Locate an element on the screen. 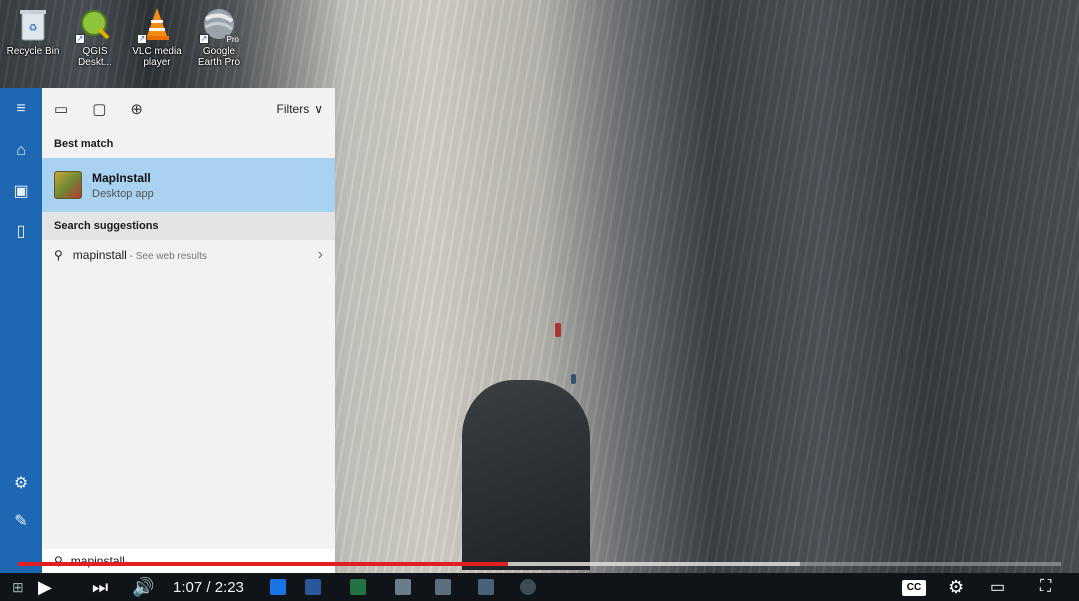  play-button: ▶ is located at coordinates (45, 587).